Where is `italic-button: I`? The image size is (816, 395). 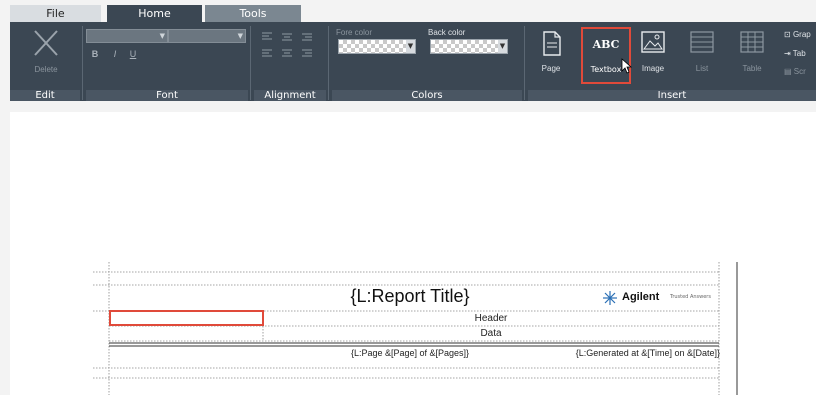 italic-button: I is located at coordinates (115, 54).